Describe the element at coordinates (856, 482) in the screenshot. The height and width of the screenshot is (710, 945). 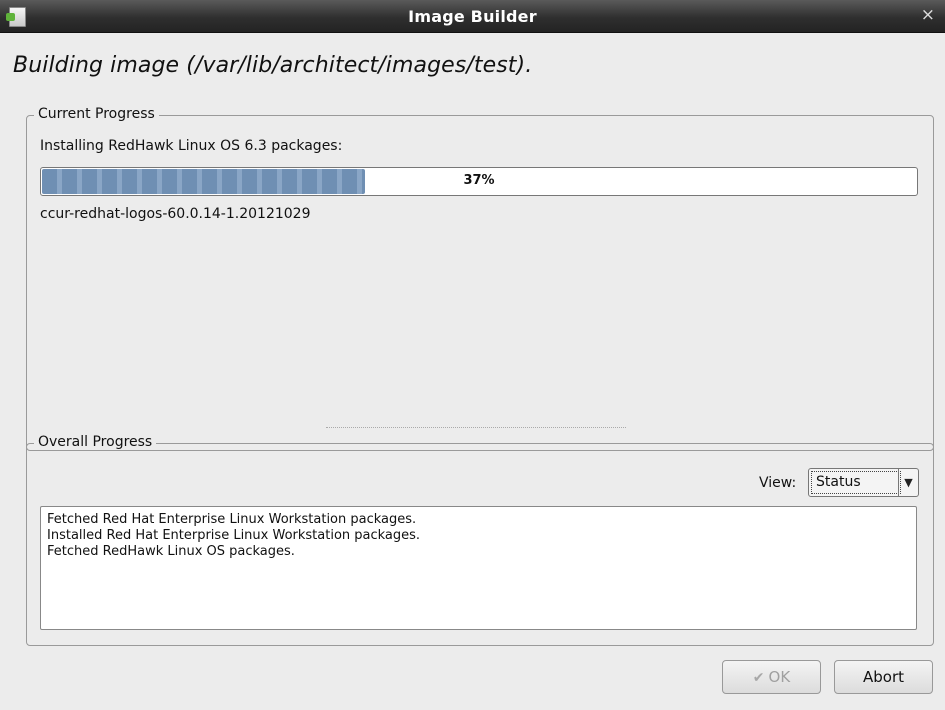
I see `view-select-value: Status` at that location.